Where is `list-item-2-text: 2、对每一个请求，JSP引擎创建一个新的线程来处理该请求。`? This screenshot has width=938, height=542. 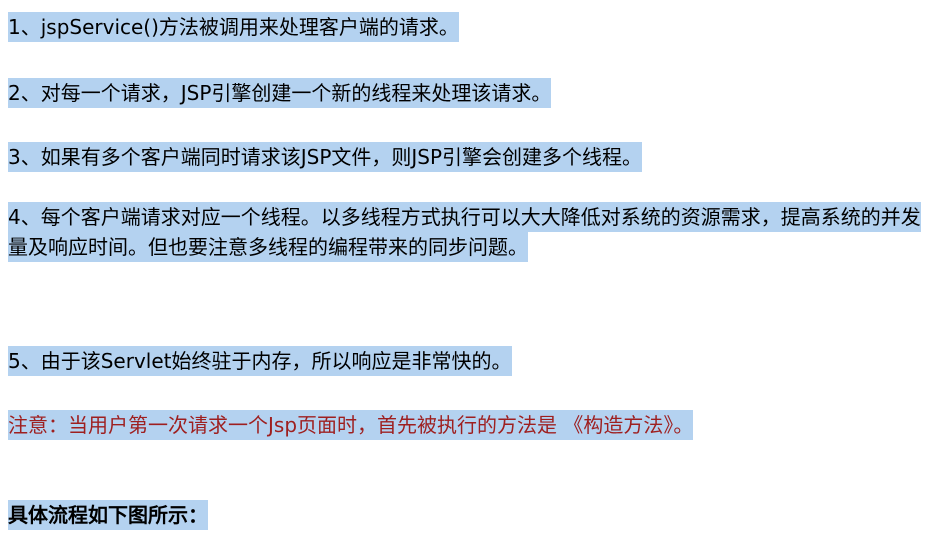 list-item-2-text: 2、对每一个请求，JSP引擎创建一个新的线程来处理该请求。 is located at coordinates (280, 93).